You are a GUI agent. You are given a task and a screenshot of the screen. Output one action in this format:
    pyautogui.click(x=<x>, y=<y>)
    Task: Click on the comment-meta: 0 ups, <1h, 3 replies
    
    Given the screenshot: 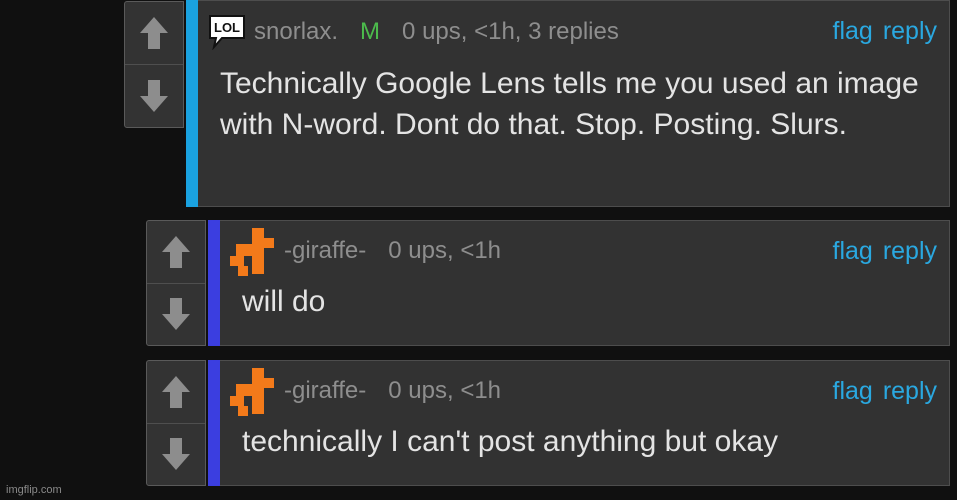 What is the action you would take?
    pyautogui.click(x=510, y=31)
    